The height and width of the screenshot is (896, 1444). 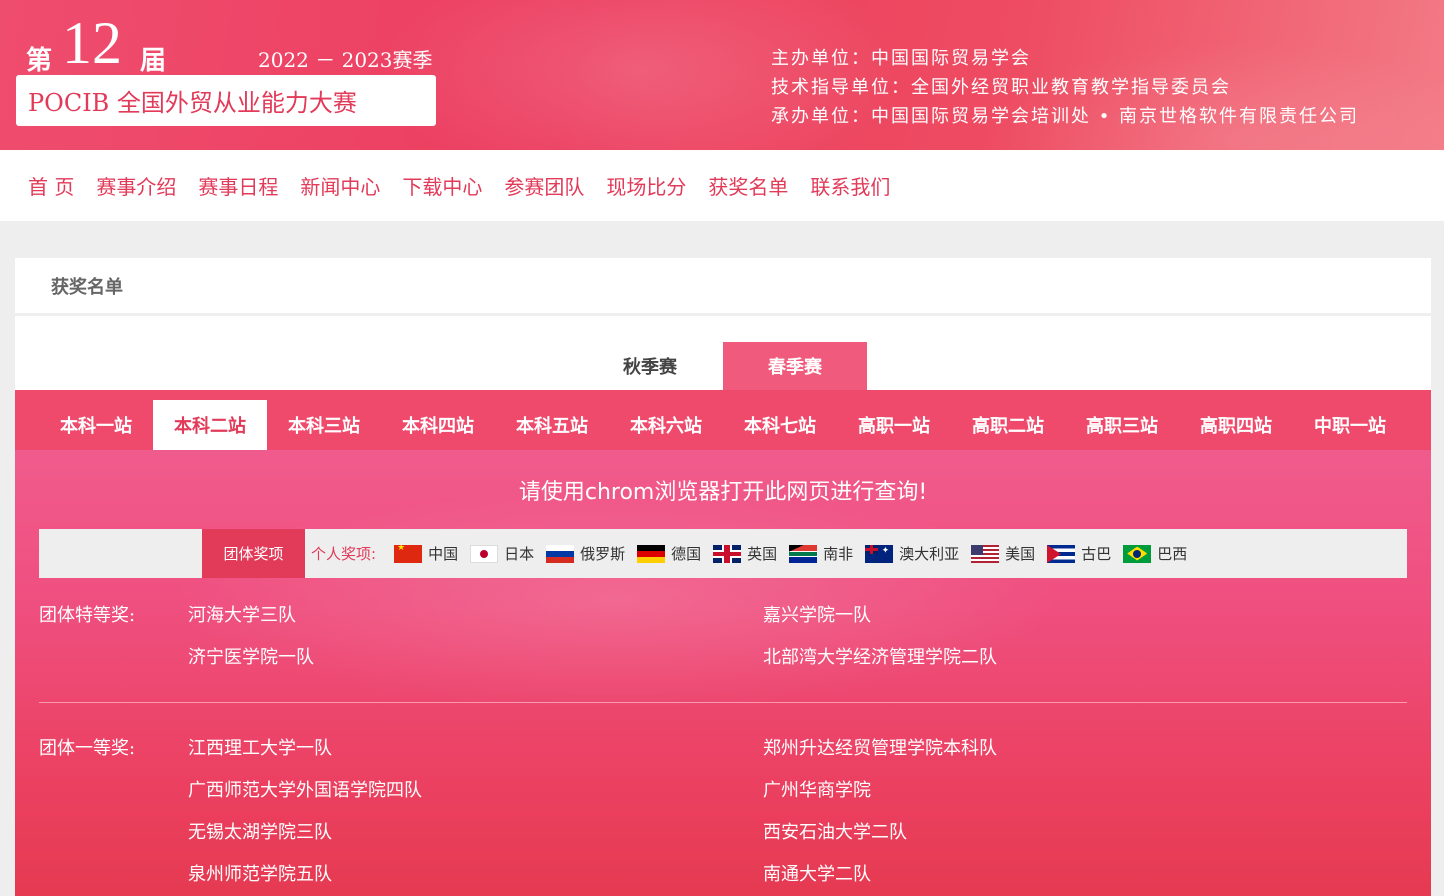 I want to click on nav-teams: 参赛团队, so click(x=544, y=185).